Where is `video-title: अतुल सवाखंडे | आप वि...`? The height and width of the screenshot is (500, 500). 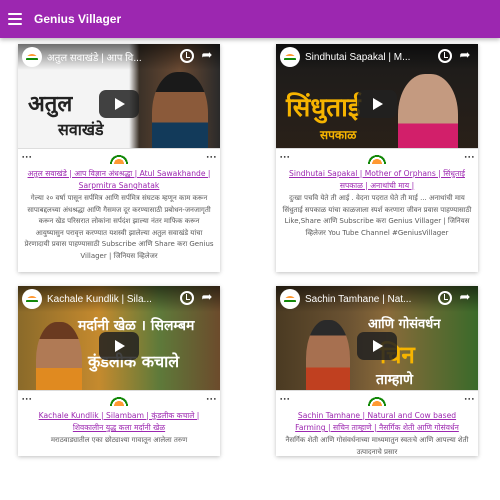
video-title: अतुल सवाखंडे | आप वि... is located at coordinates (111, 57).